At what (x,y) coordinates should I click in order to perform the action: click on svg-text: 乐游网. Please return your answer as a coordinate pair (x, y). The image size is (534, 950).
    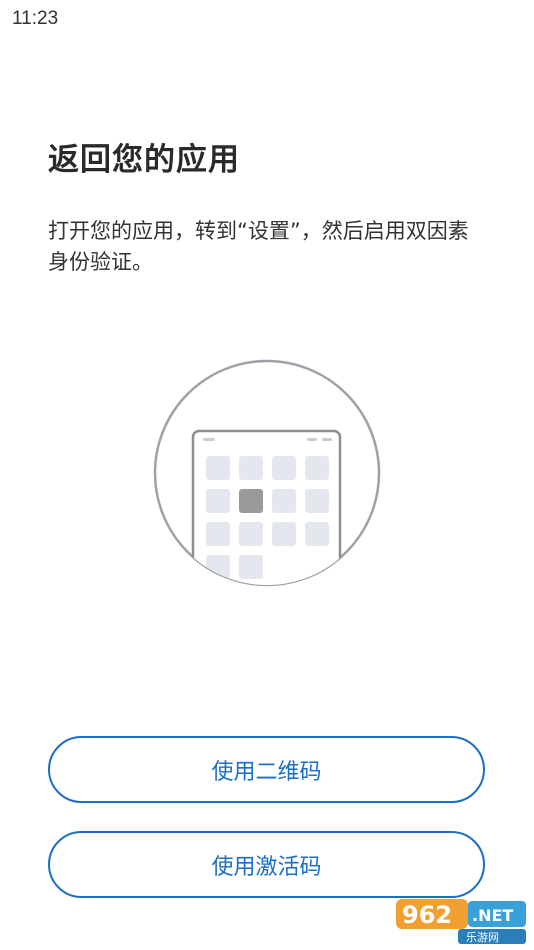
    Looking at the image, I should click on (482, 937).